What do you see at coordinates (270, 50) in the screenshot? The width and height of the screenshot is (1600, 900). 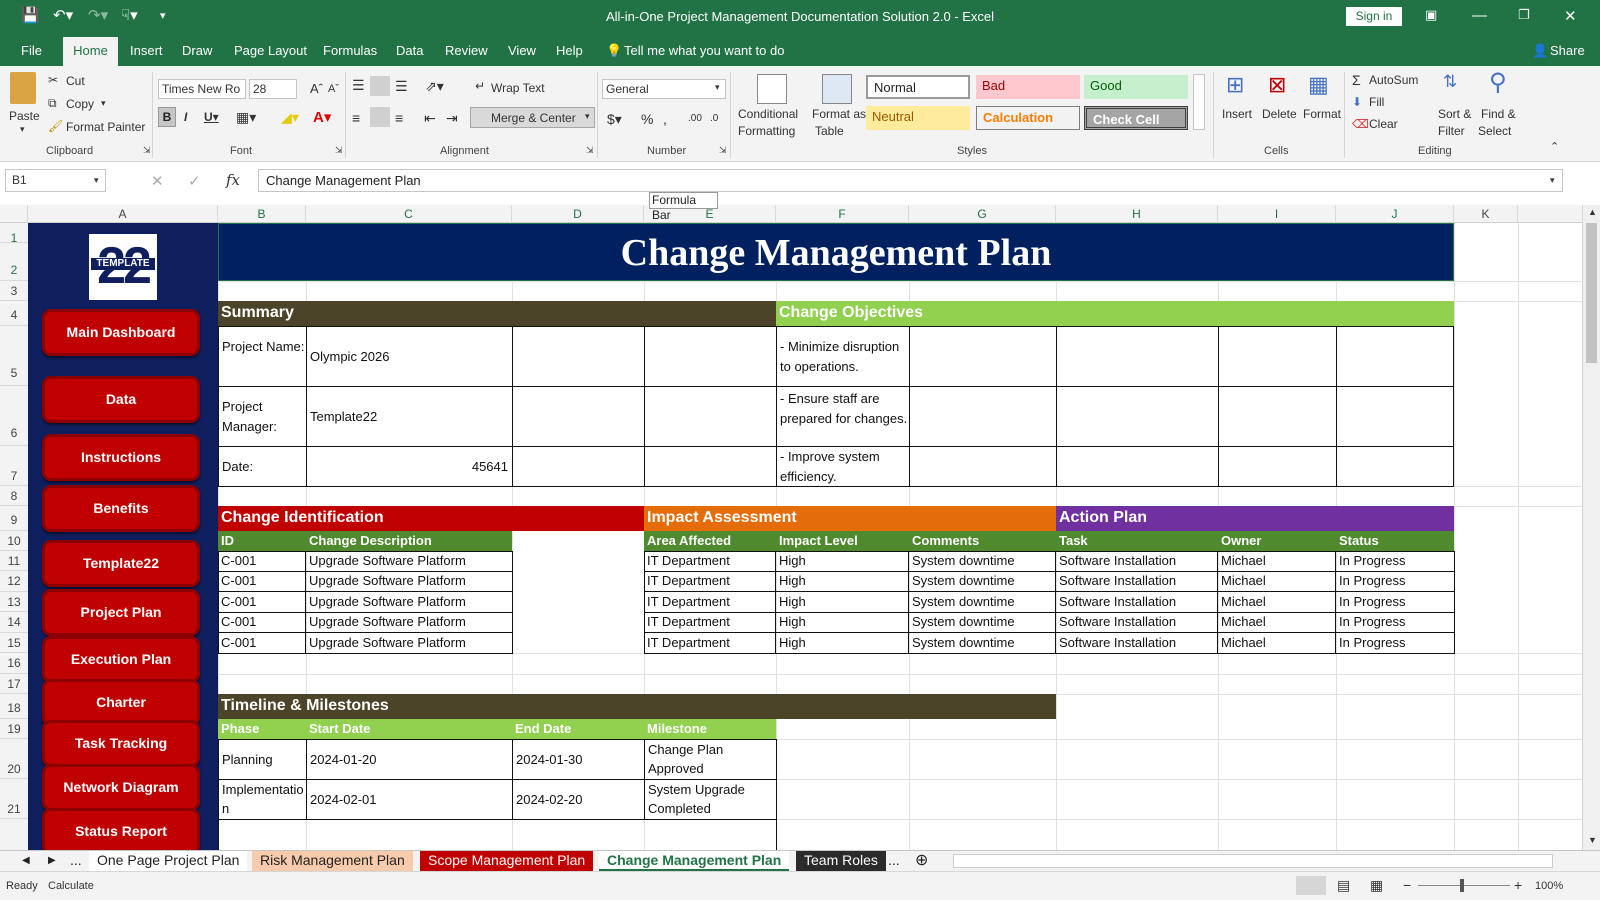 I see `tab-page-layout: Page Layout` at bounding box center [270, 50].